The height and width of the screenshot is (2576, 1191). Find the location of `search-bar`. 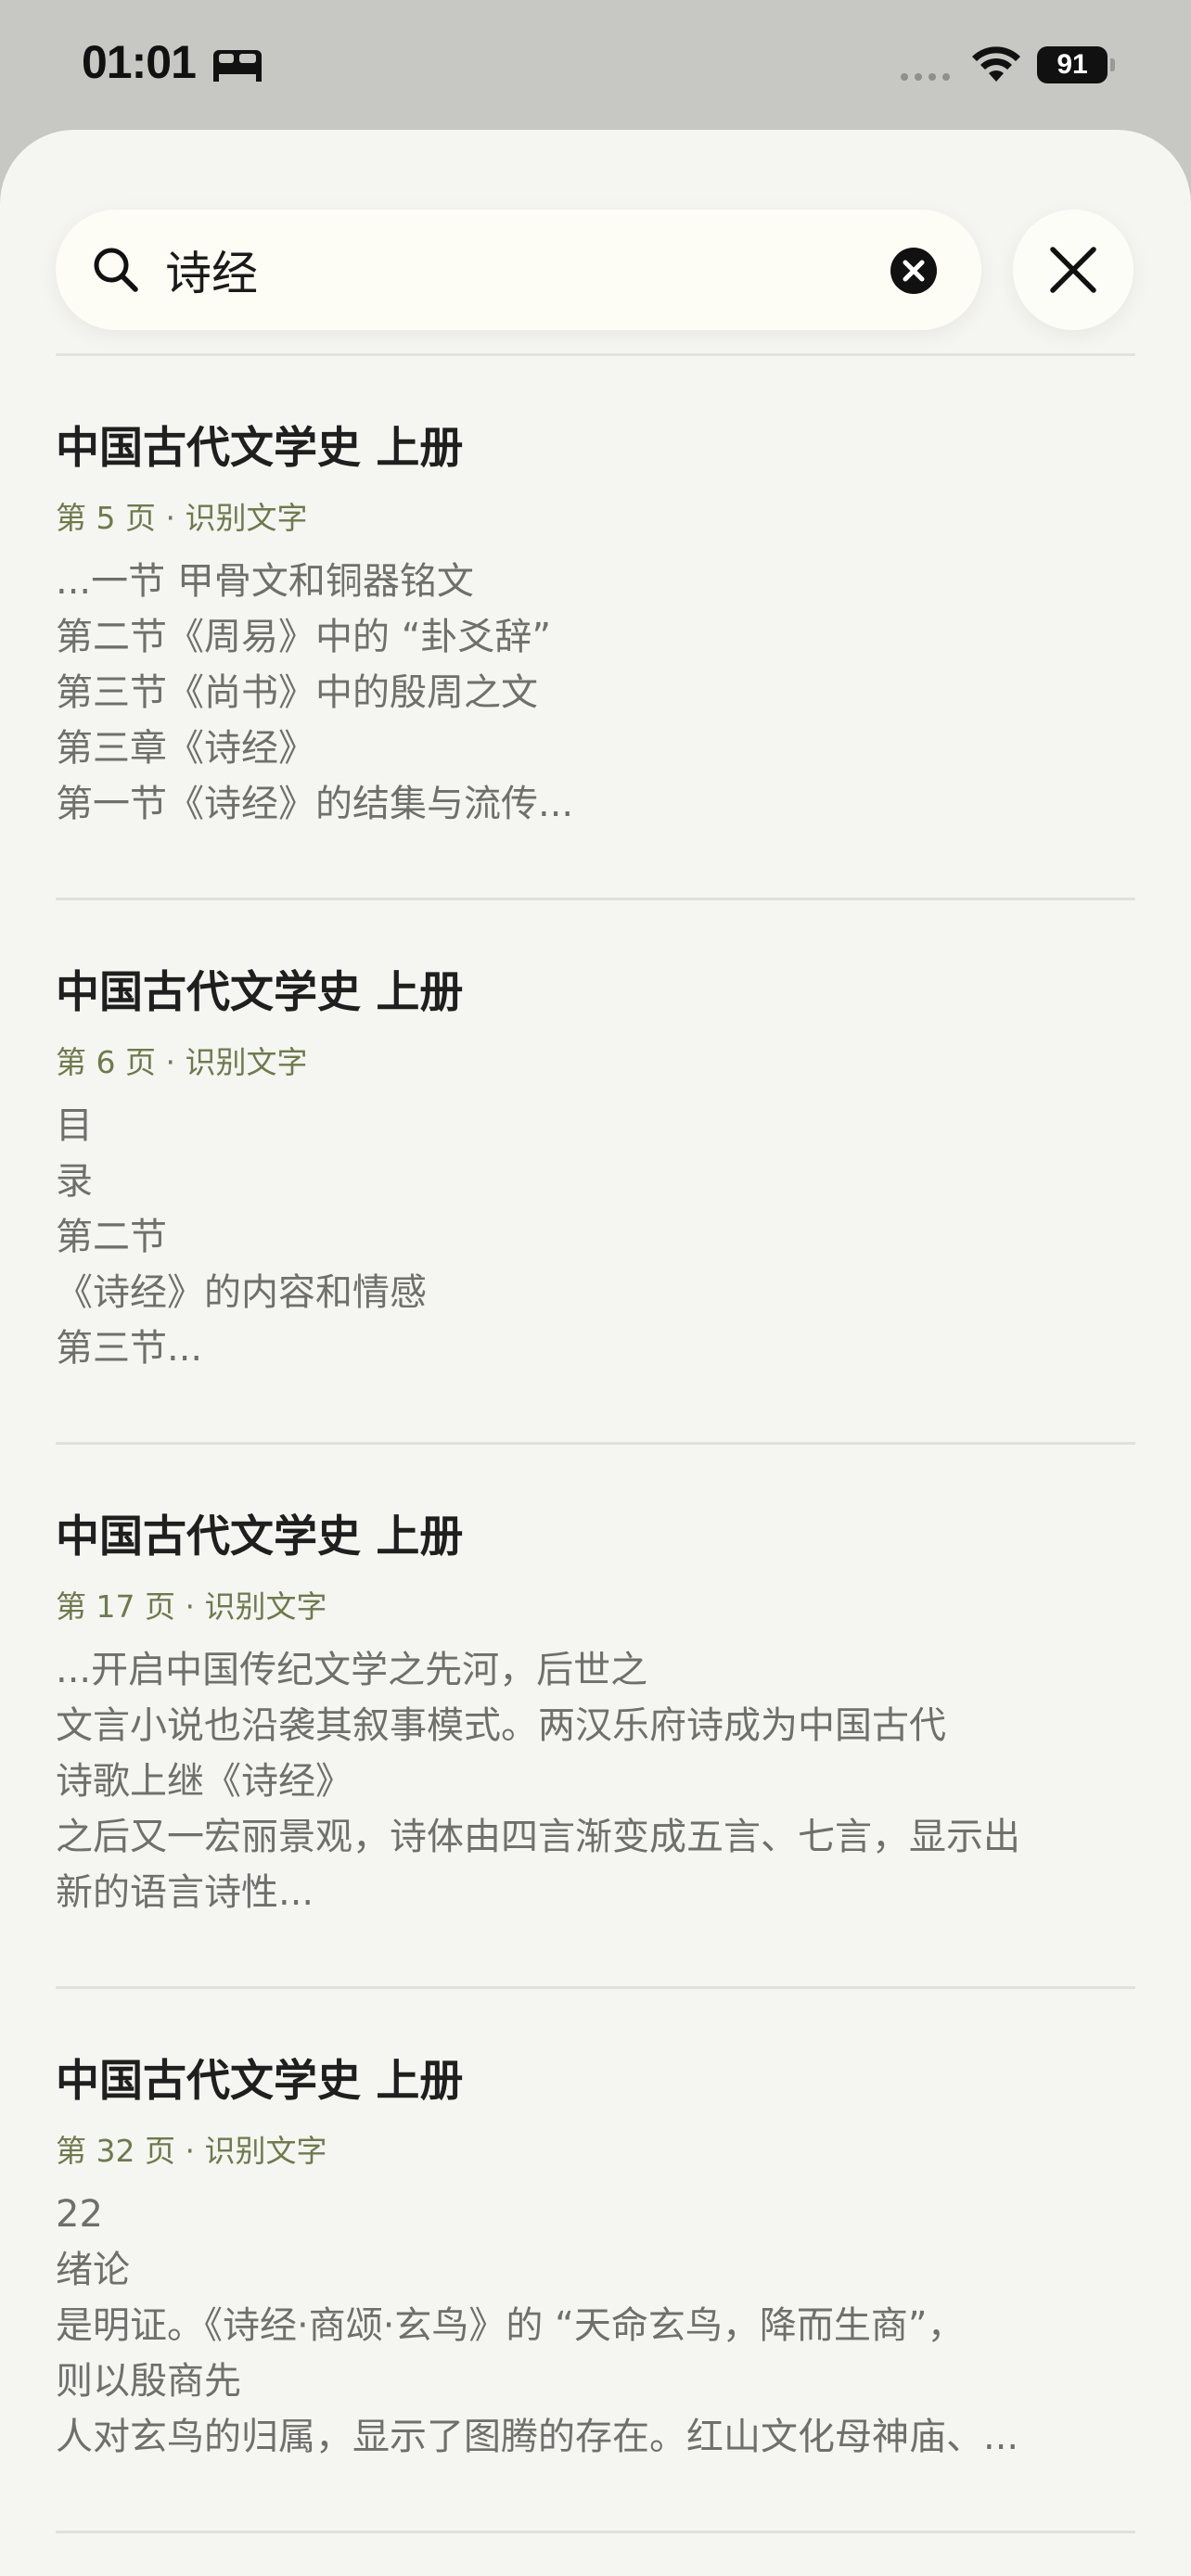

search-bar is located at coordinates (519, 270).